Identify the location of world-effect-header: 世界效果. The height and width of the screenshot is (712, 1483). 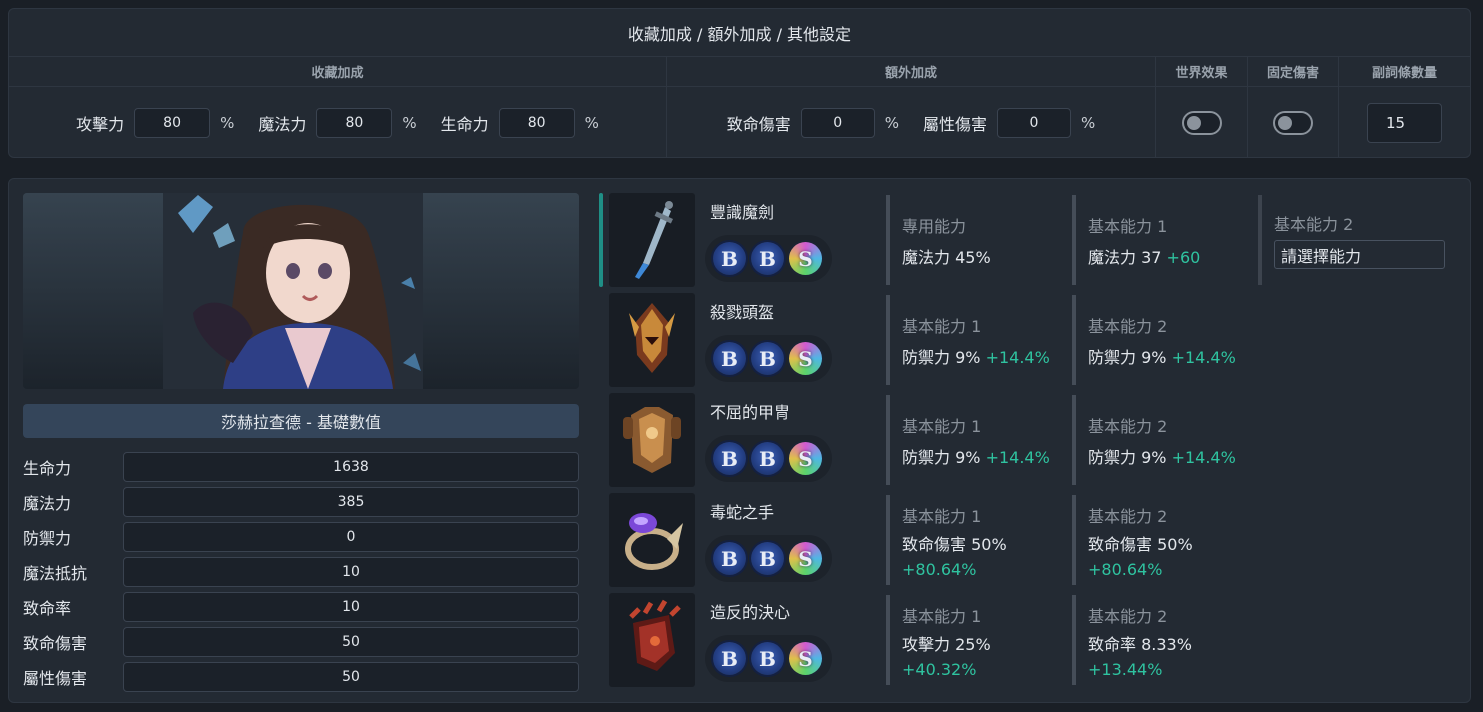
(1201, 72).